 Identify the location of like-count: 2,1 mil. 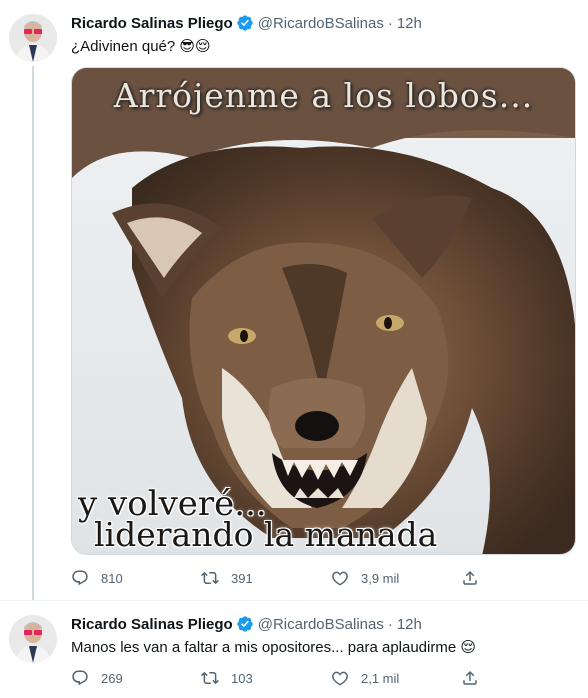
(380, 678).